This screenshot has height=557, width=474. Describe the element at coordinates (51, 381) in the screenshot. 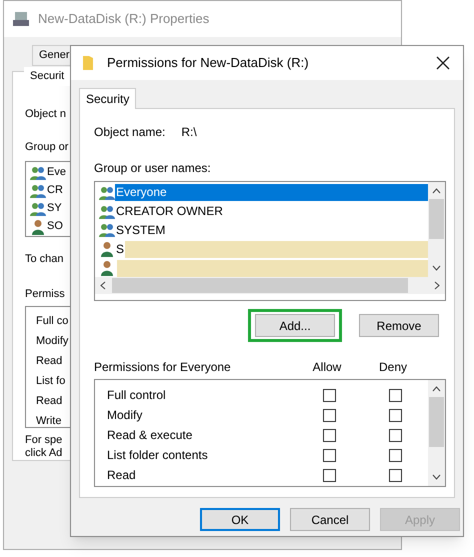

I see `permission-name: List fo` at that location.